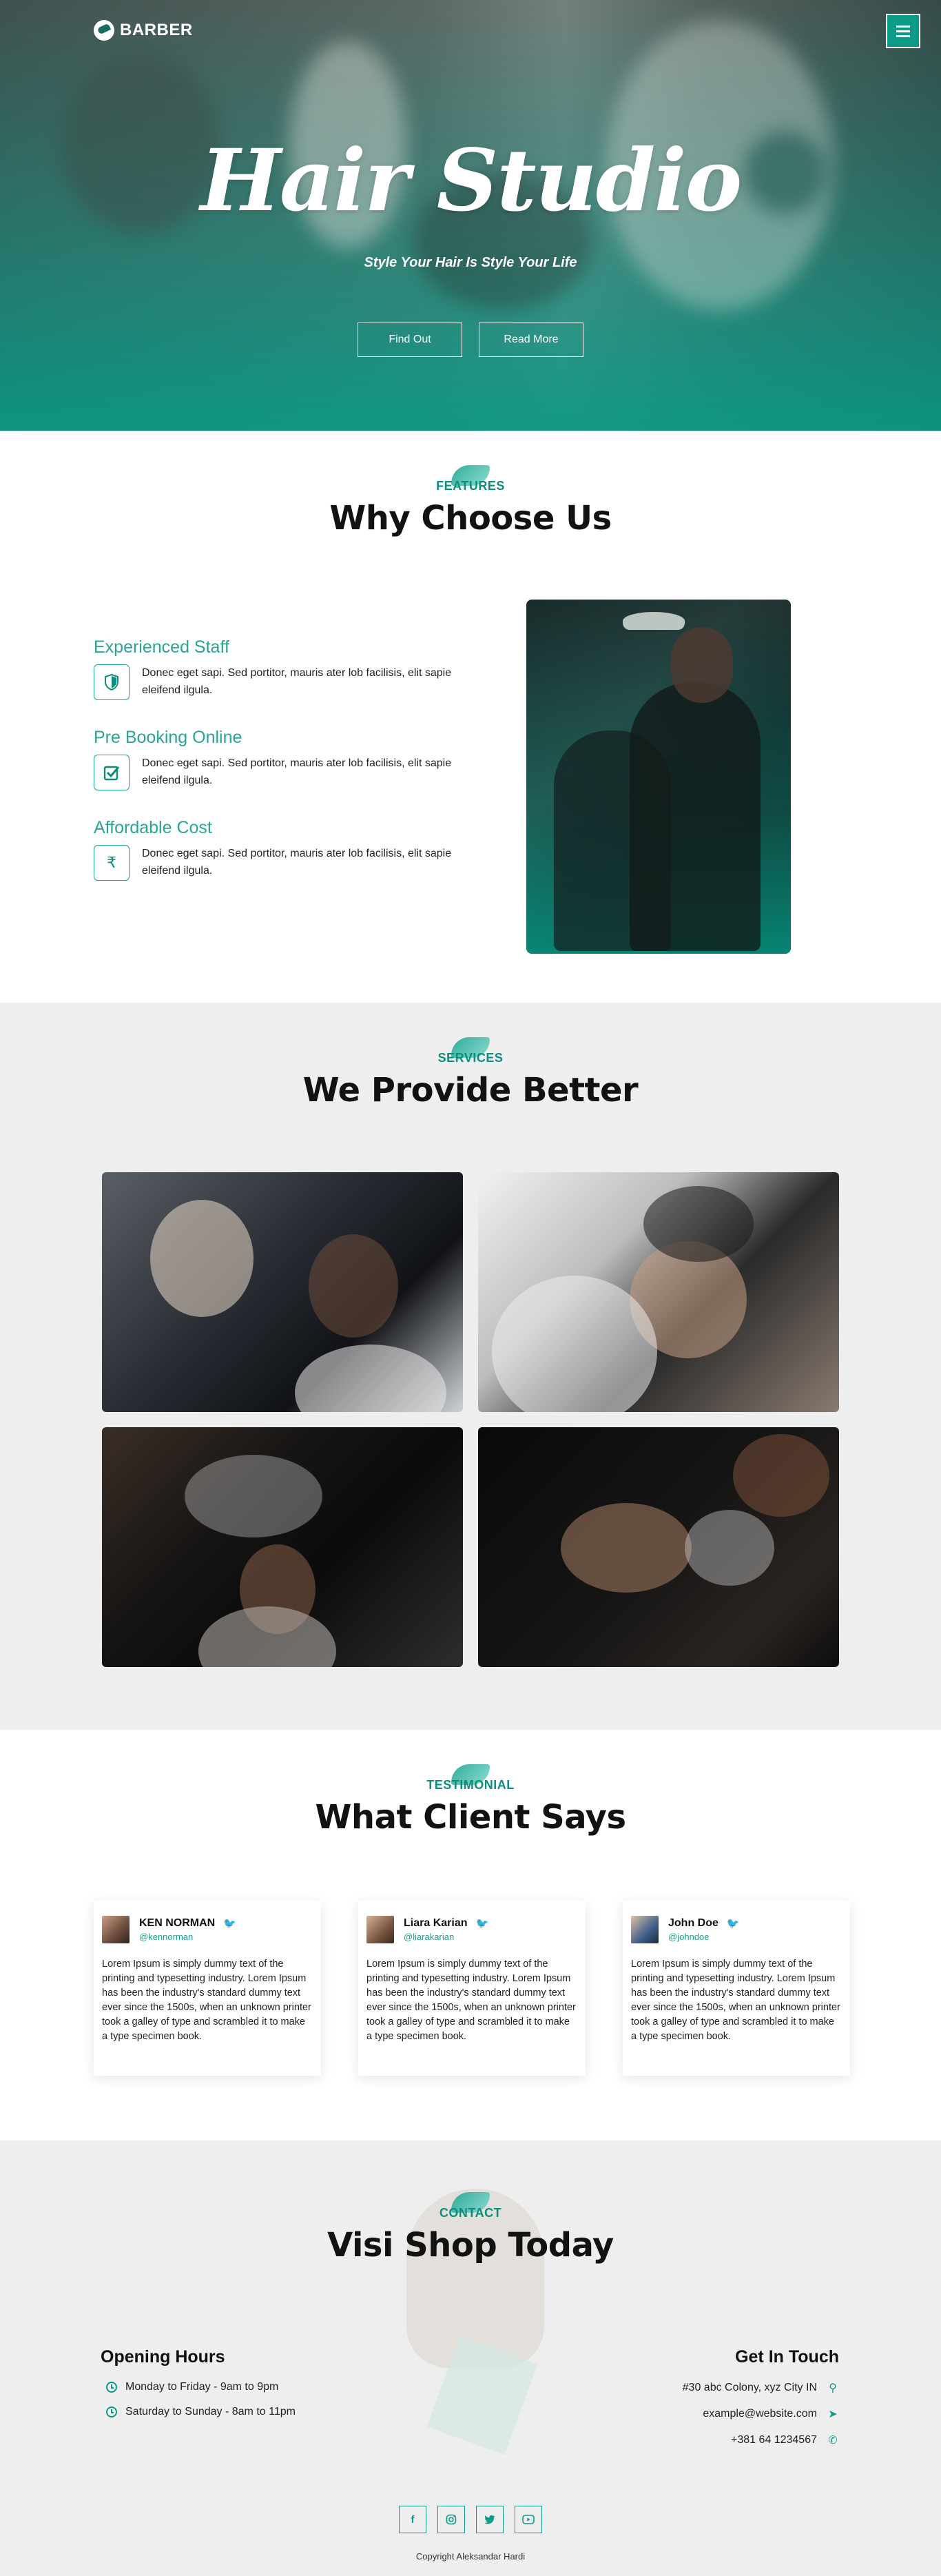  Describe the element at coordinates (833, 2440) in the screenshot. I see `phone-icon: ✆` at that location.